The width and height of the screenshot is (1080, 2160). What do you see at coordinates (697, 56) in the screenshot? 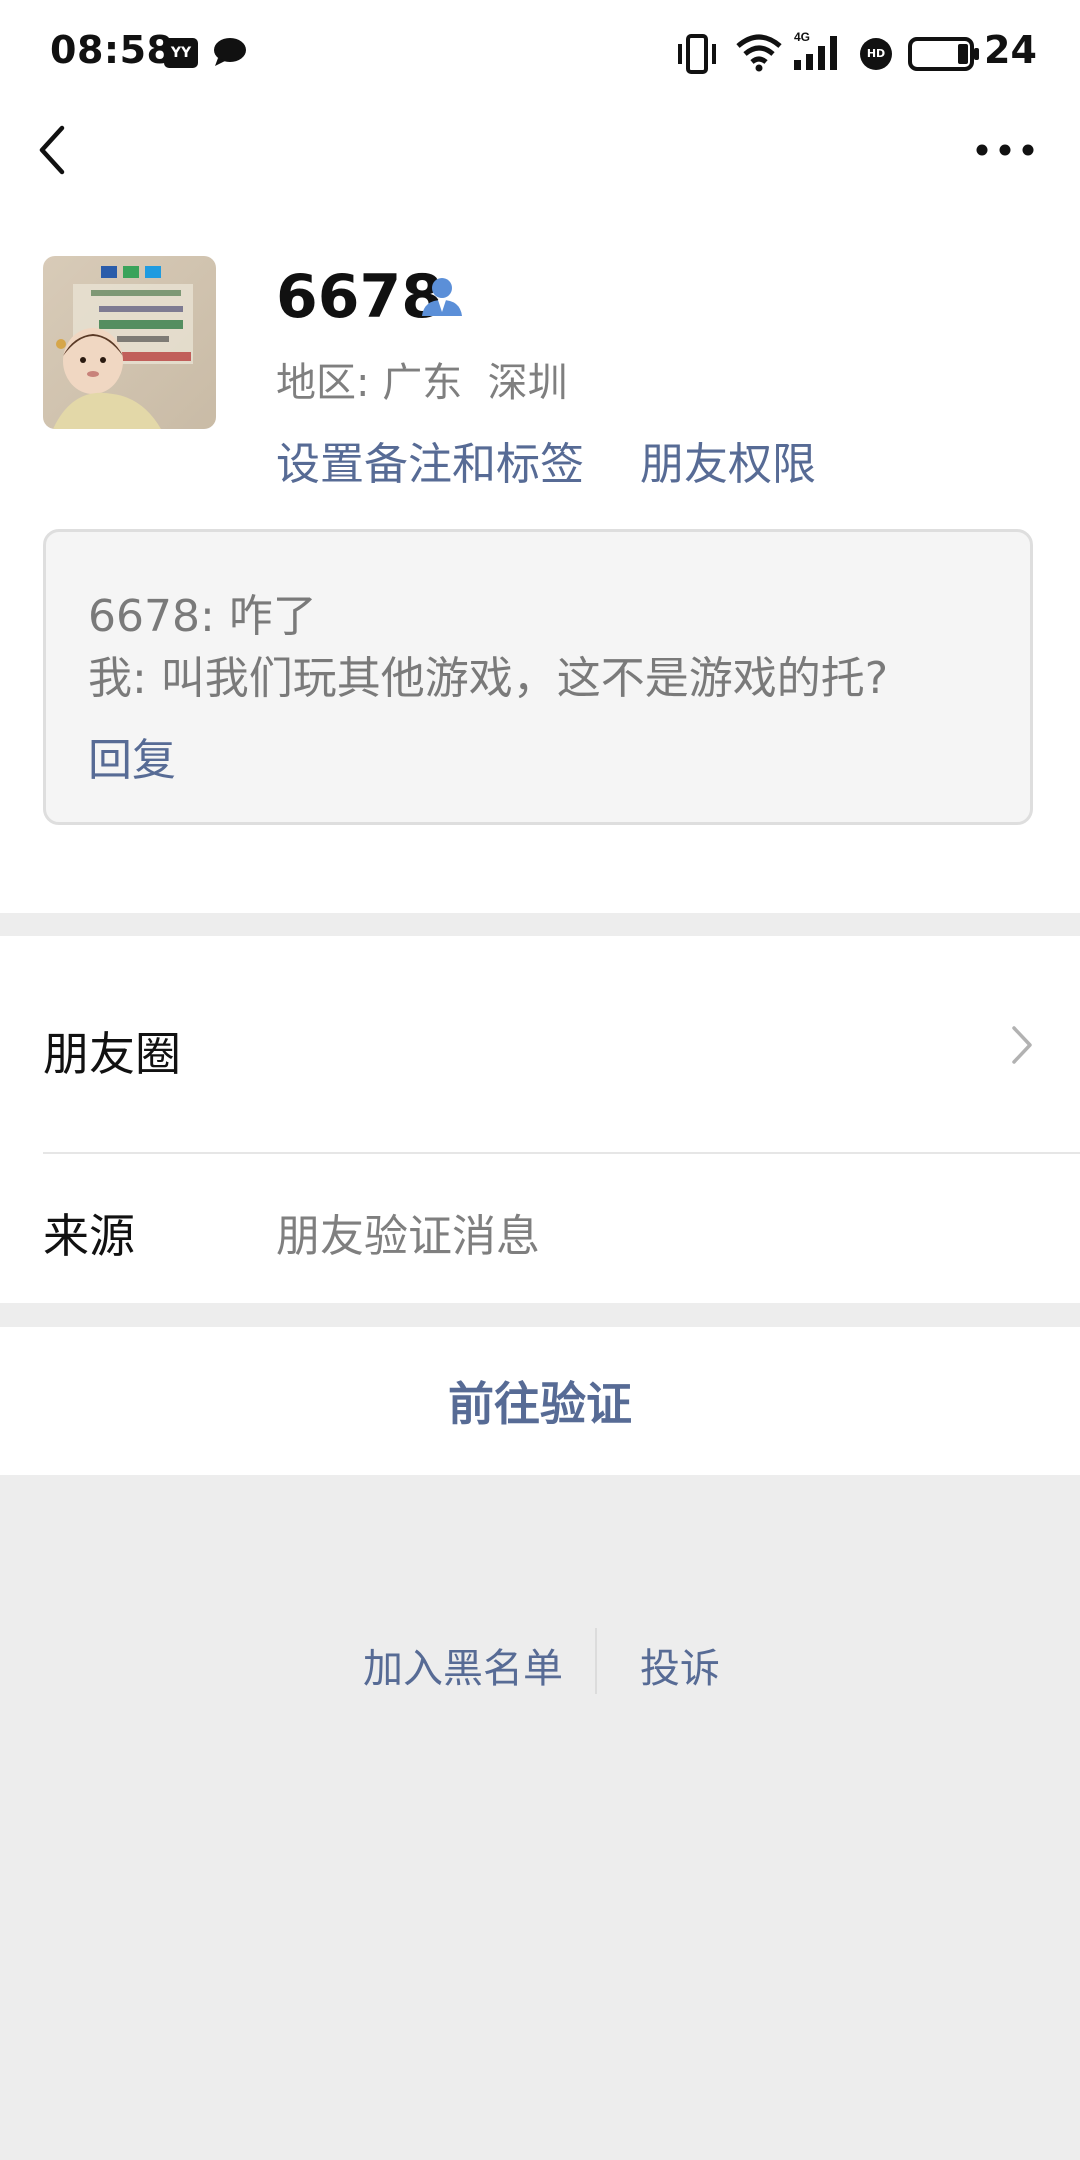
I see `vibrate-icon` at bounding box center [697, 56].